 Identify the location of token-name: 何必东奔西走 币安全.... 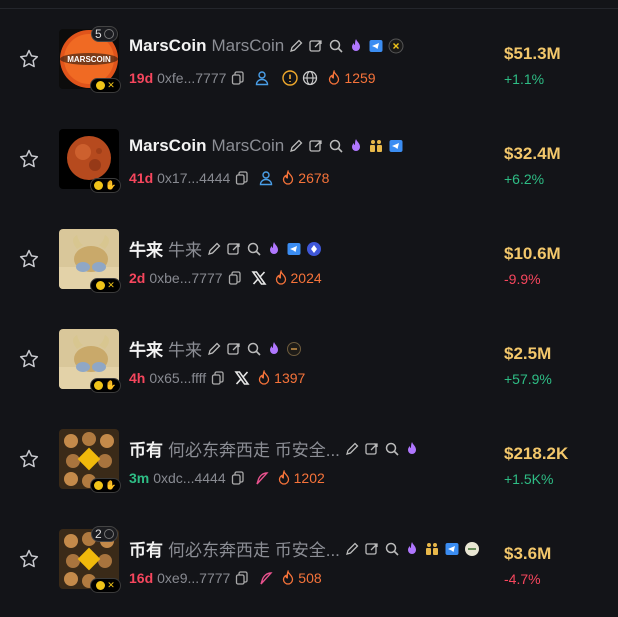
(254, 550).